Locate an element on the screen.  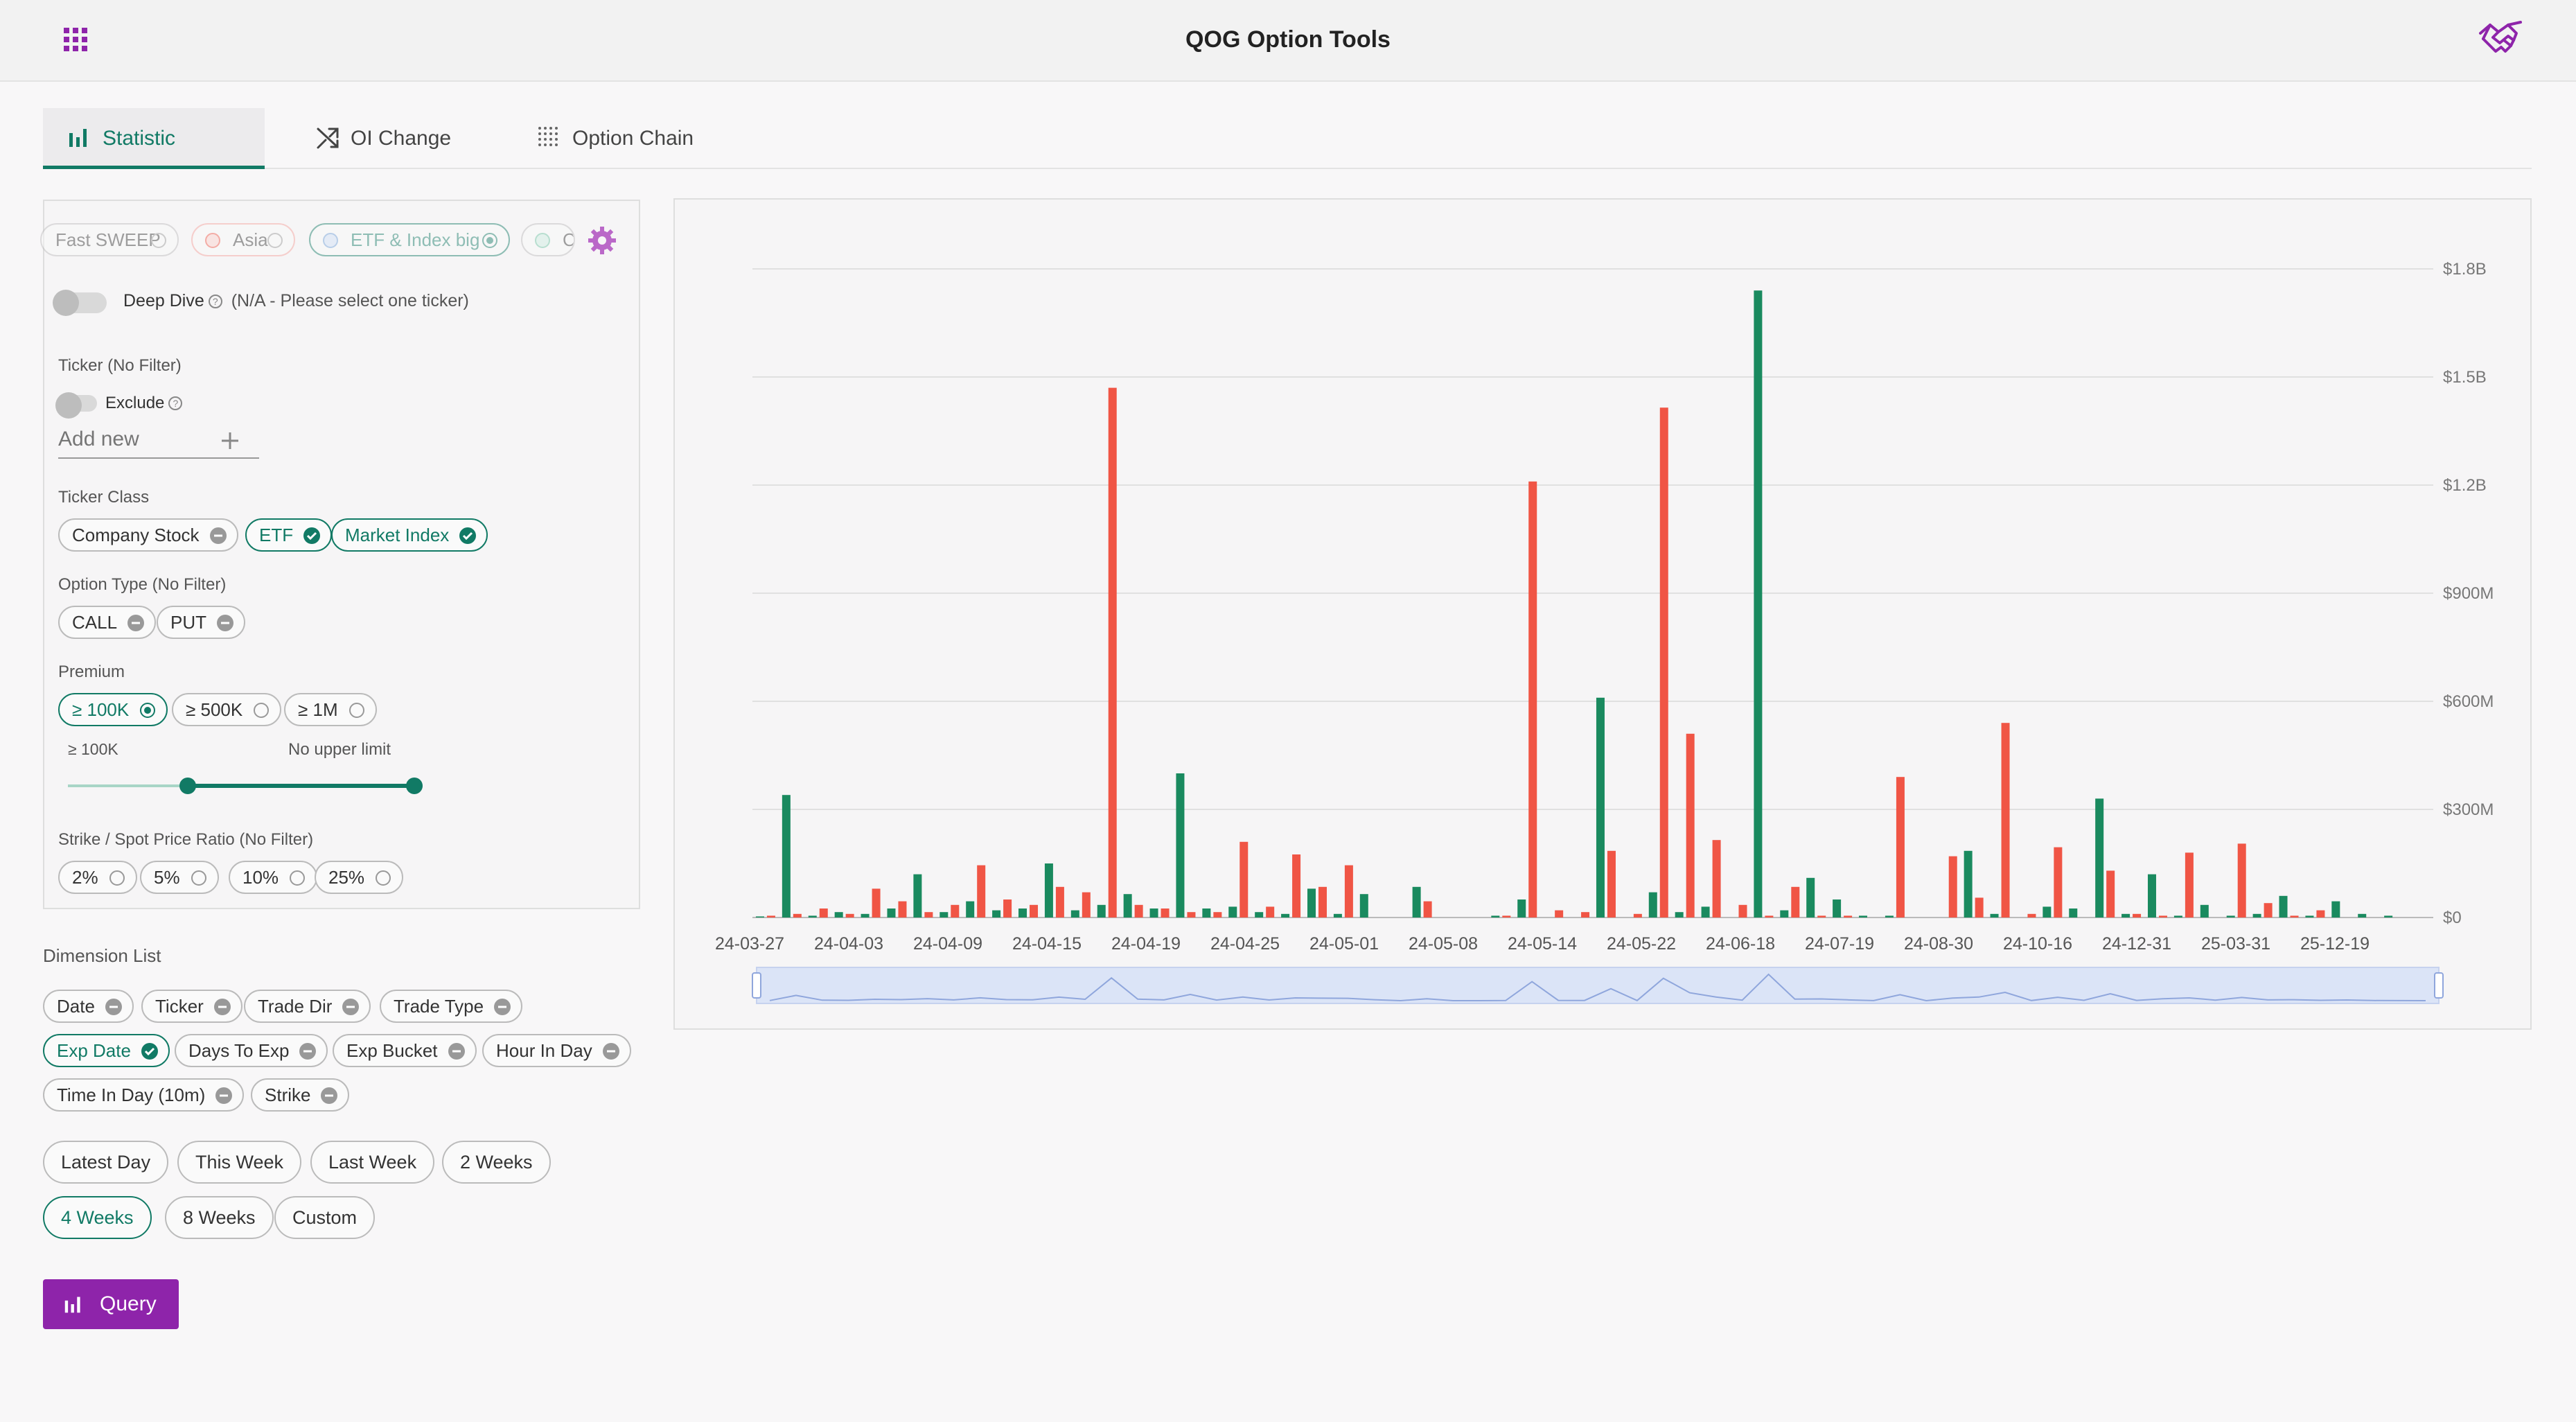
dimension-chip: Date is located at coordinates (88, 1006).